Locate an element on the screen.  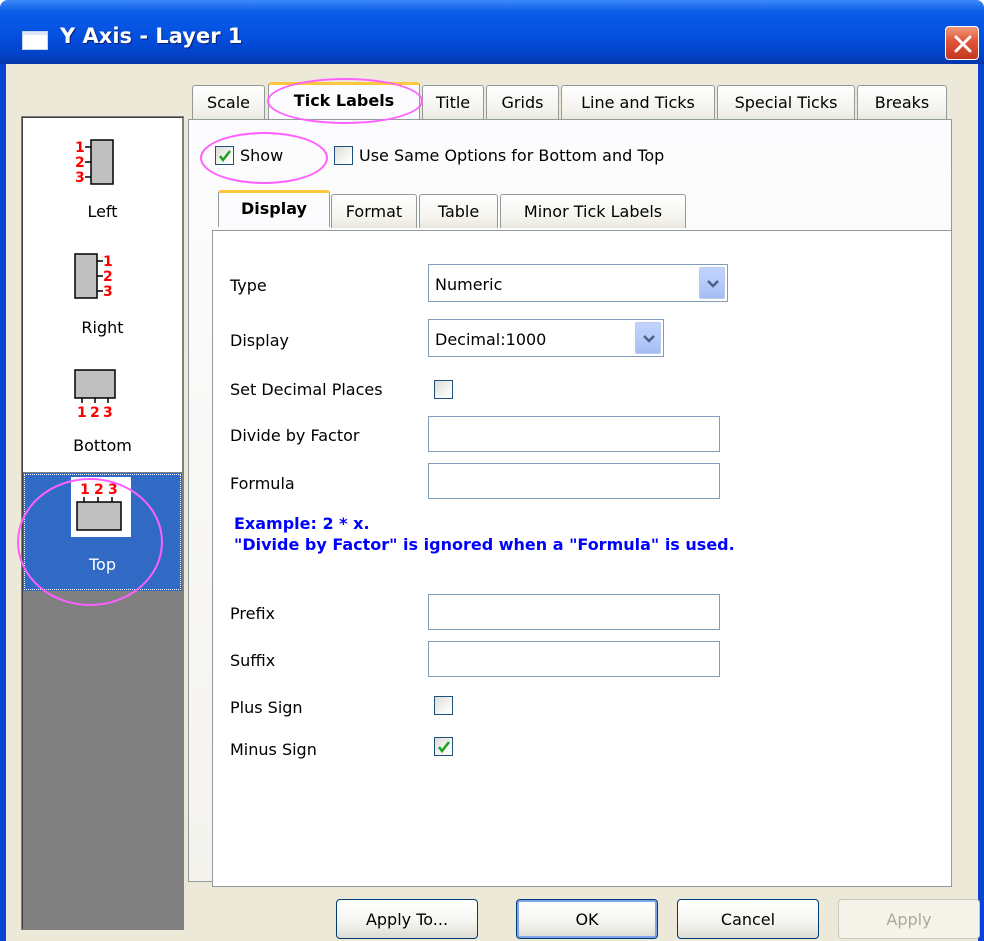
window-icon is located at coordinates (35, 40).